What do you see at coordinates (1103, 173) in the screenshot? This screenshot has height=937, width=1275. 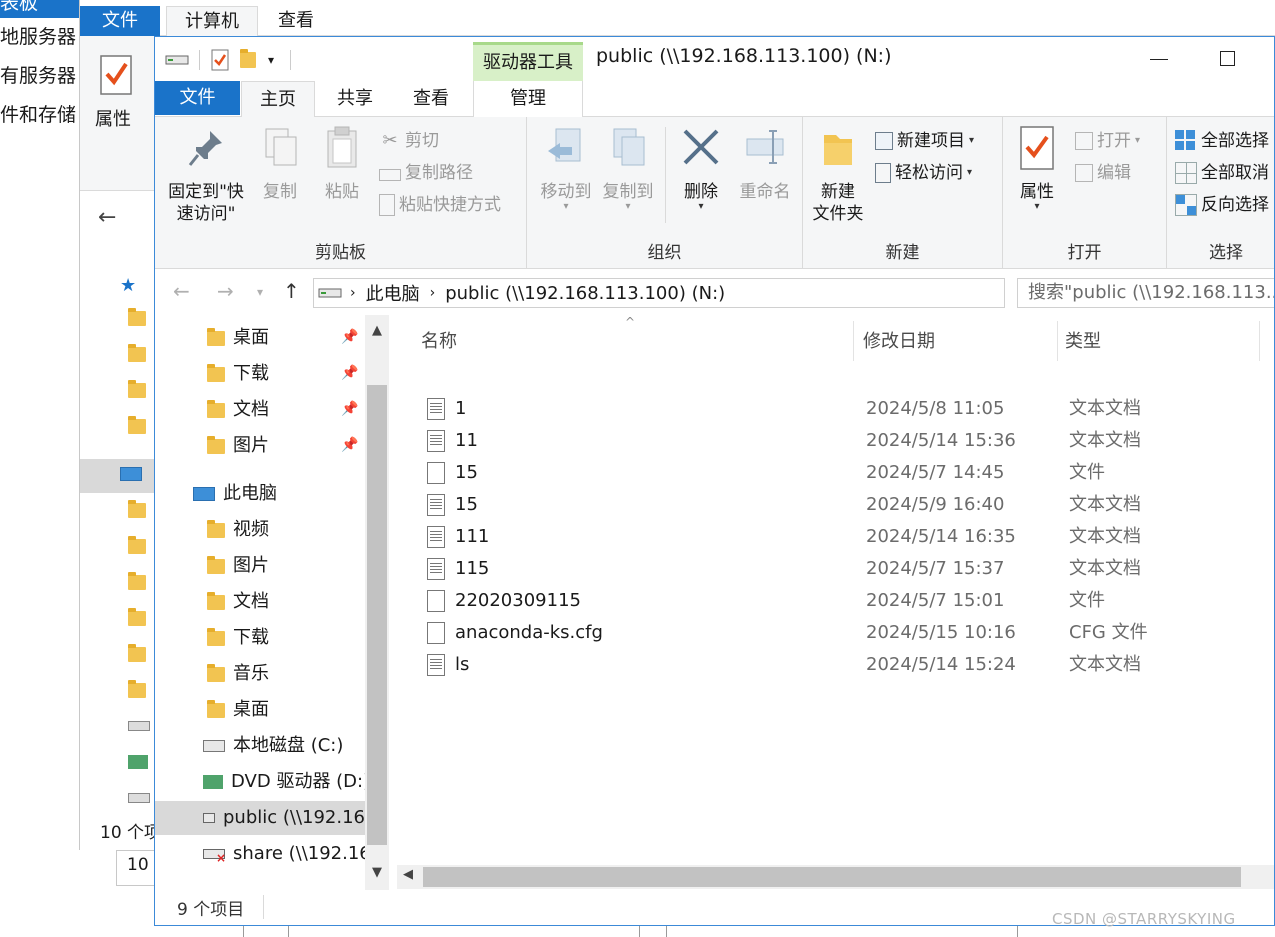 I see `edit-button: 编辑` at bounding box center [1103, 173].